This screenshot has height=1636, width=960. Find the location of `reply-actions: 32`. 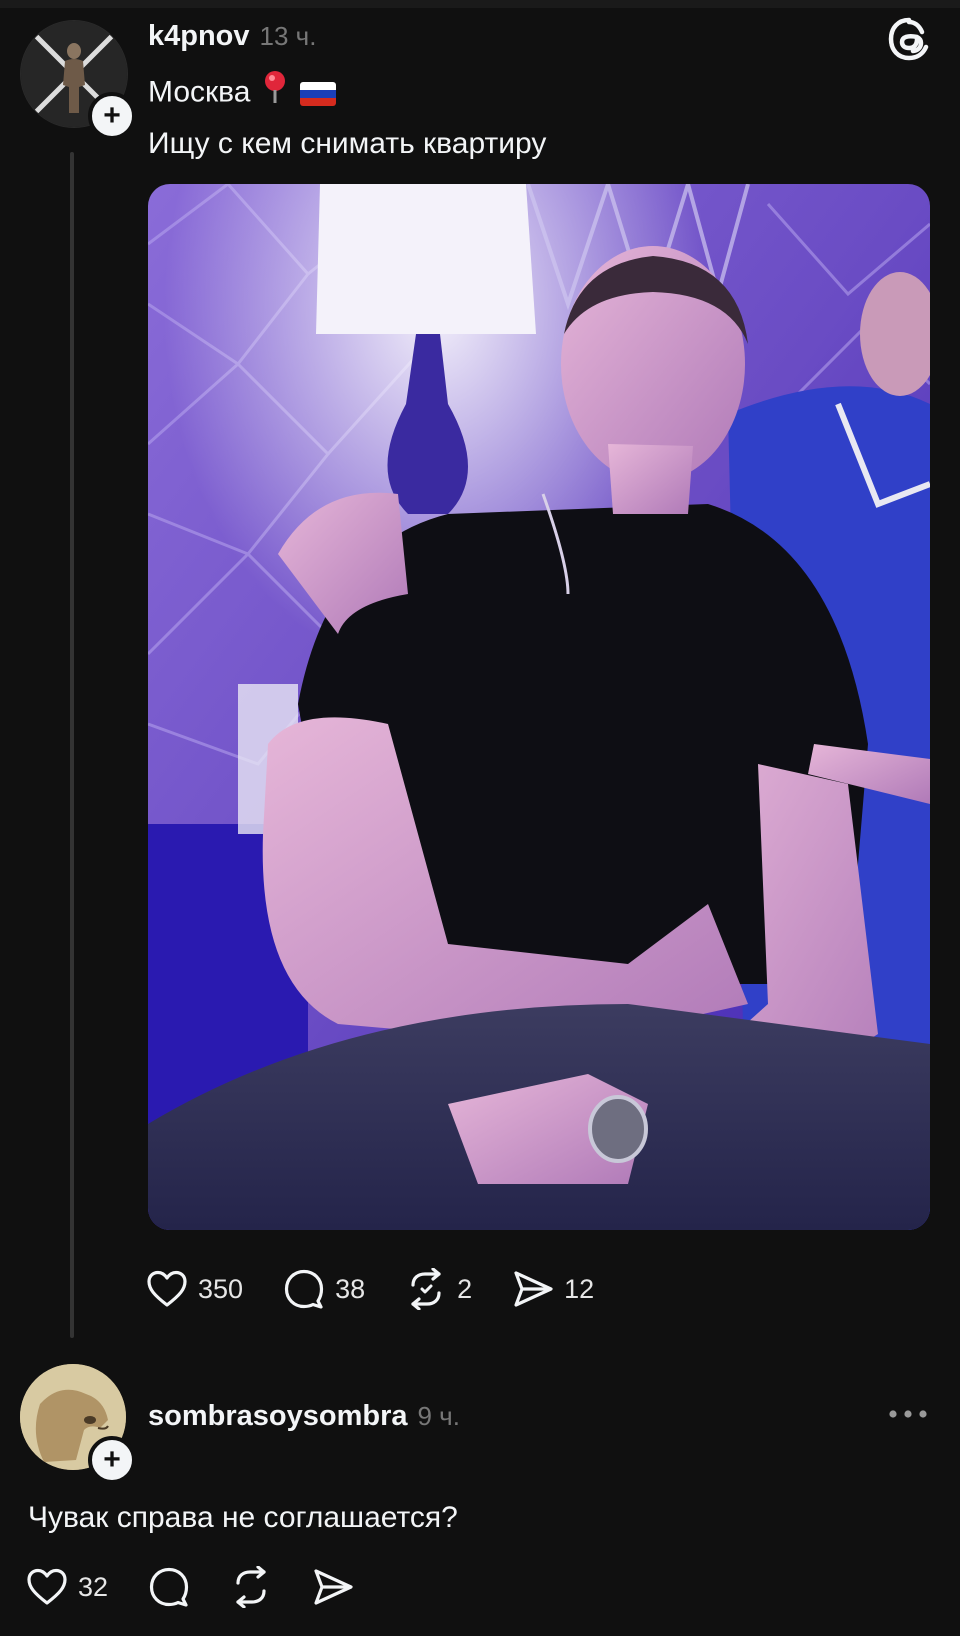

reply-actions: 32 is located at coordinates (210, 1587).